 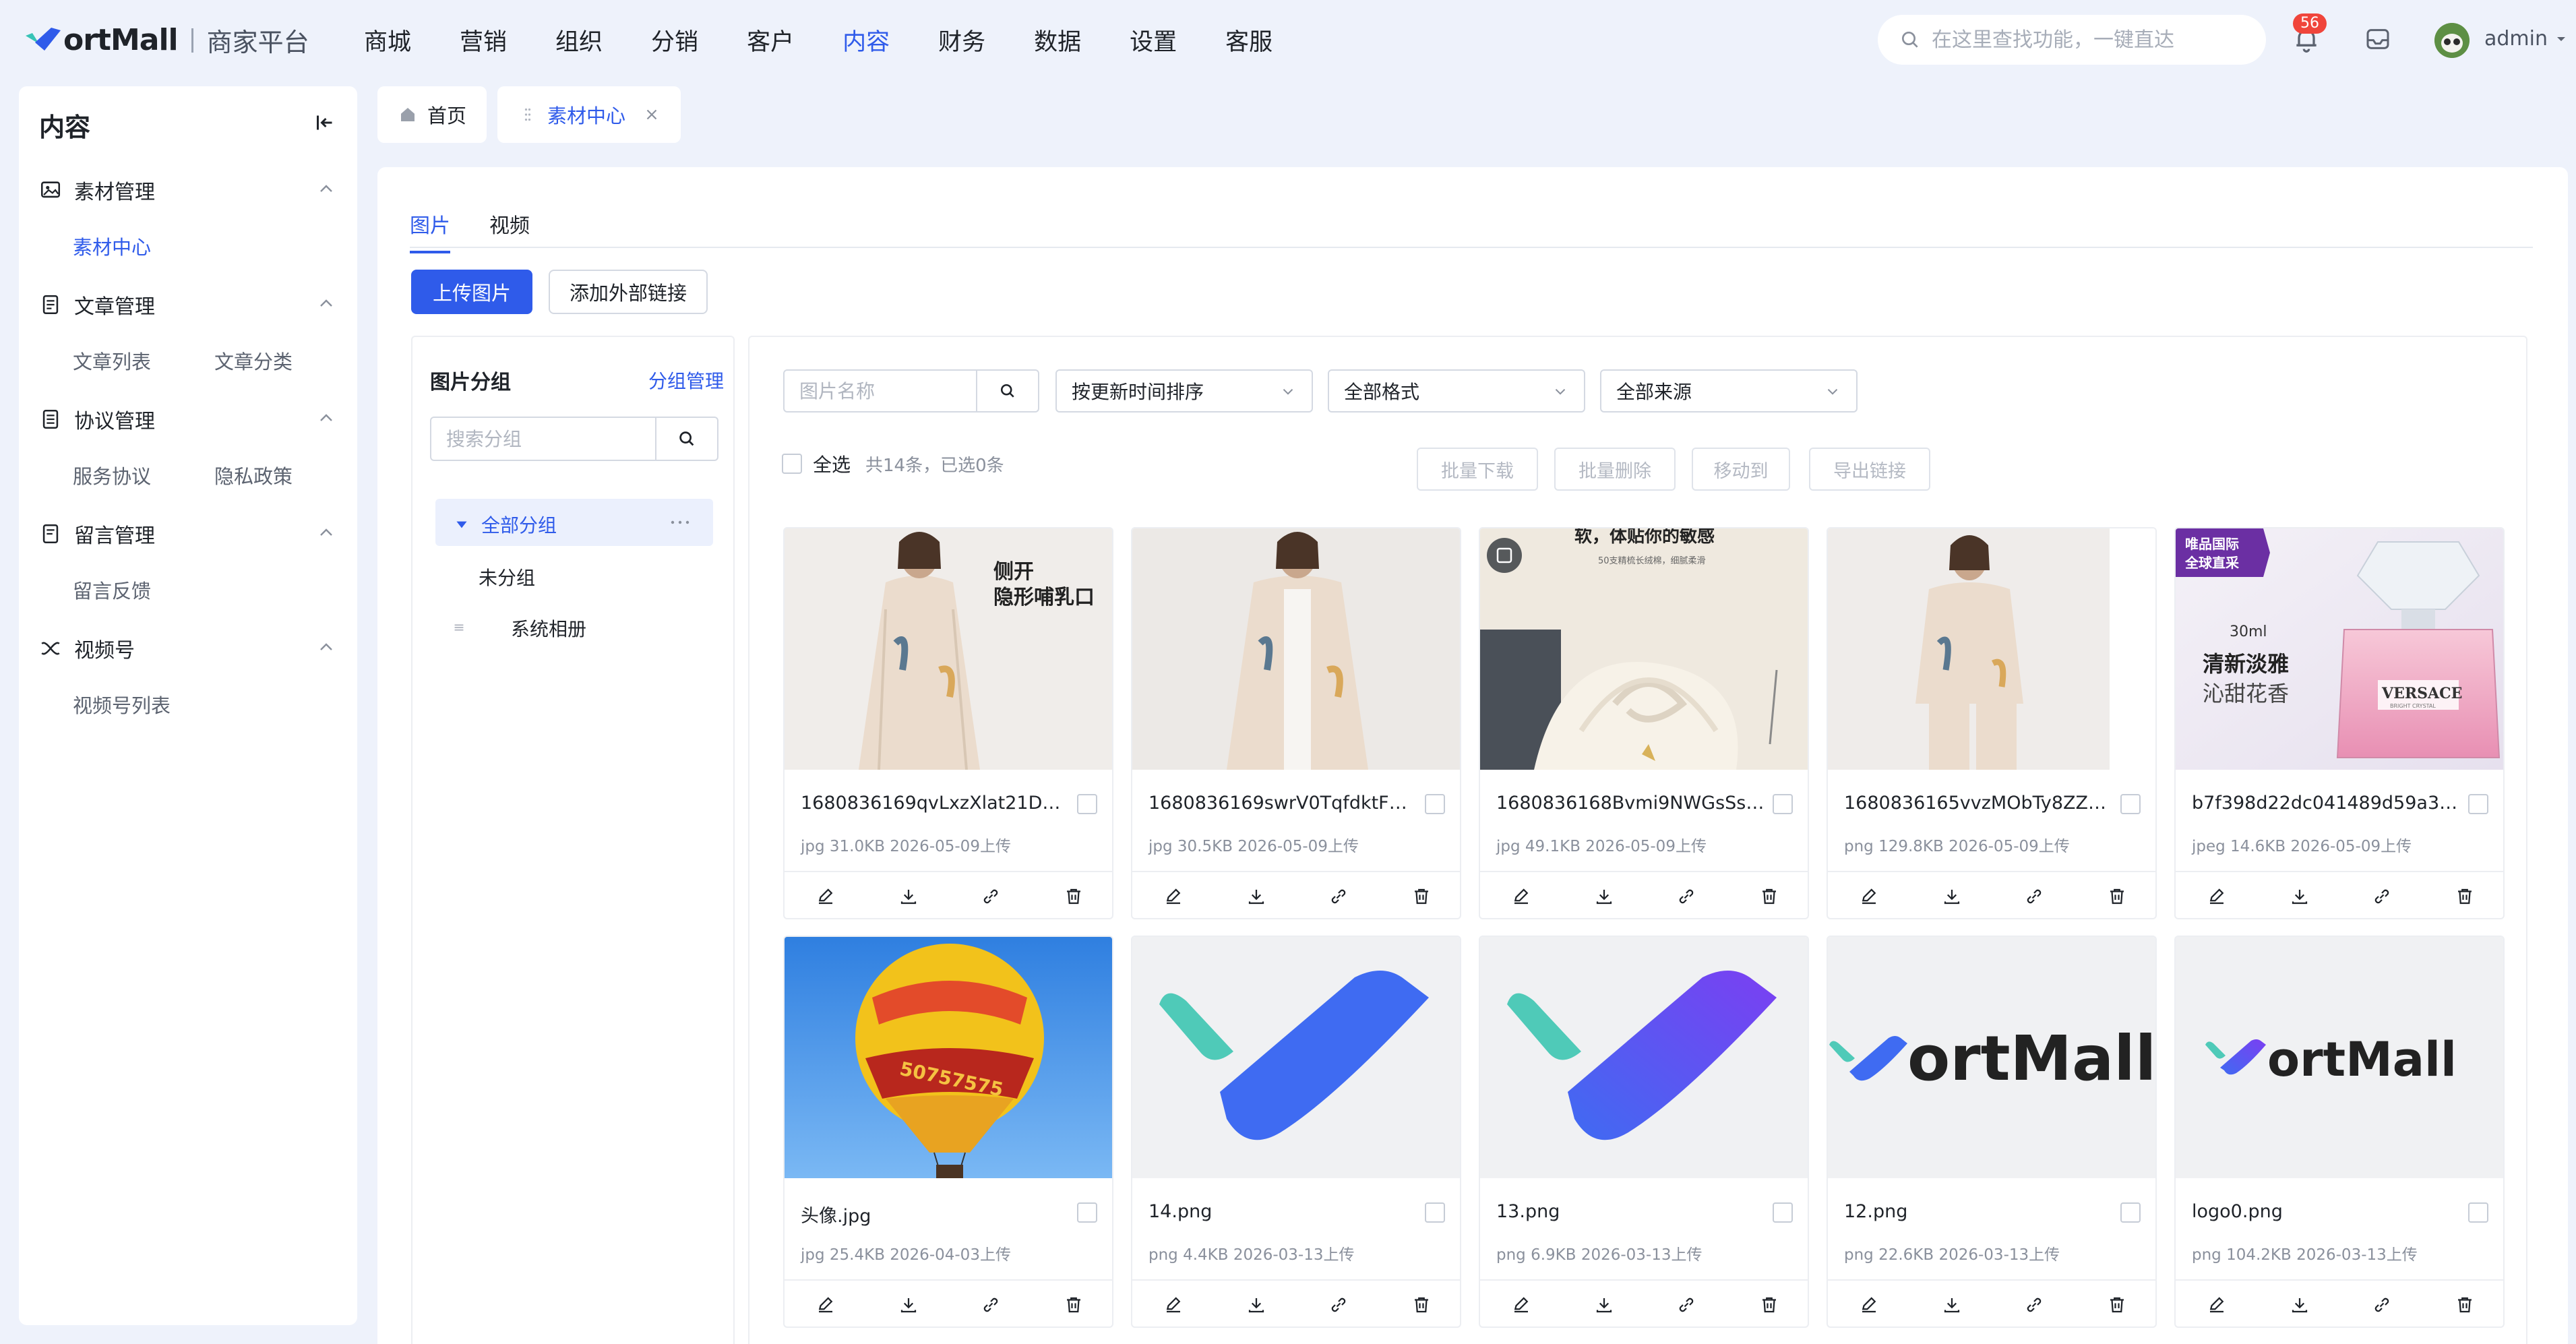 What do you see at coordinates (462, 524) in the screenshot?
I see `caret-down-icon` at bounding box center [462, 524].